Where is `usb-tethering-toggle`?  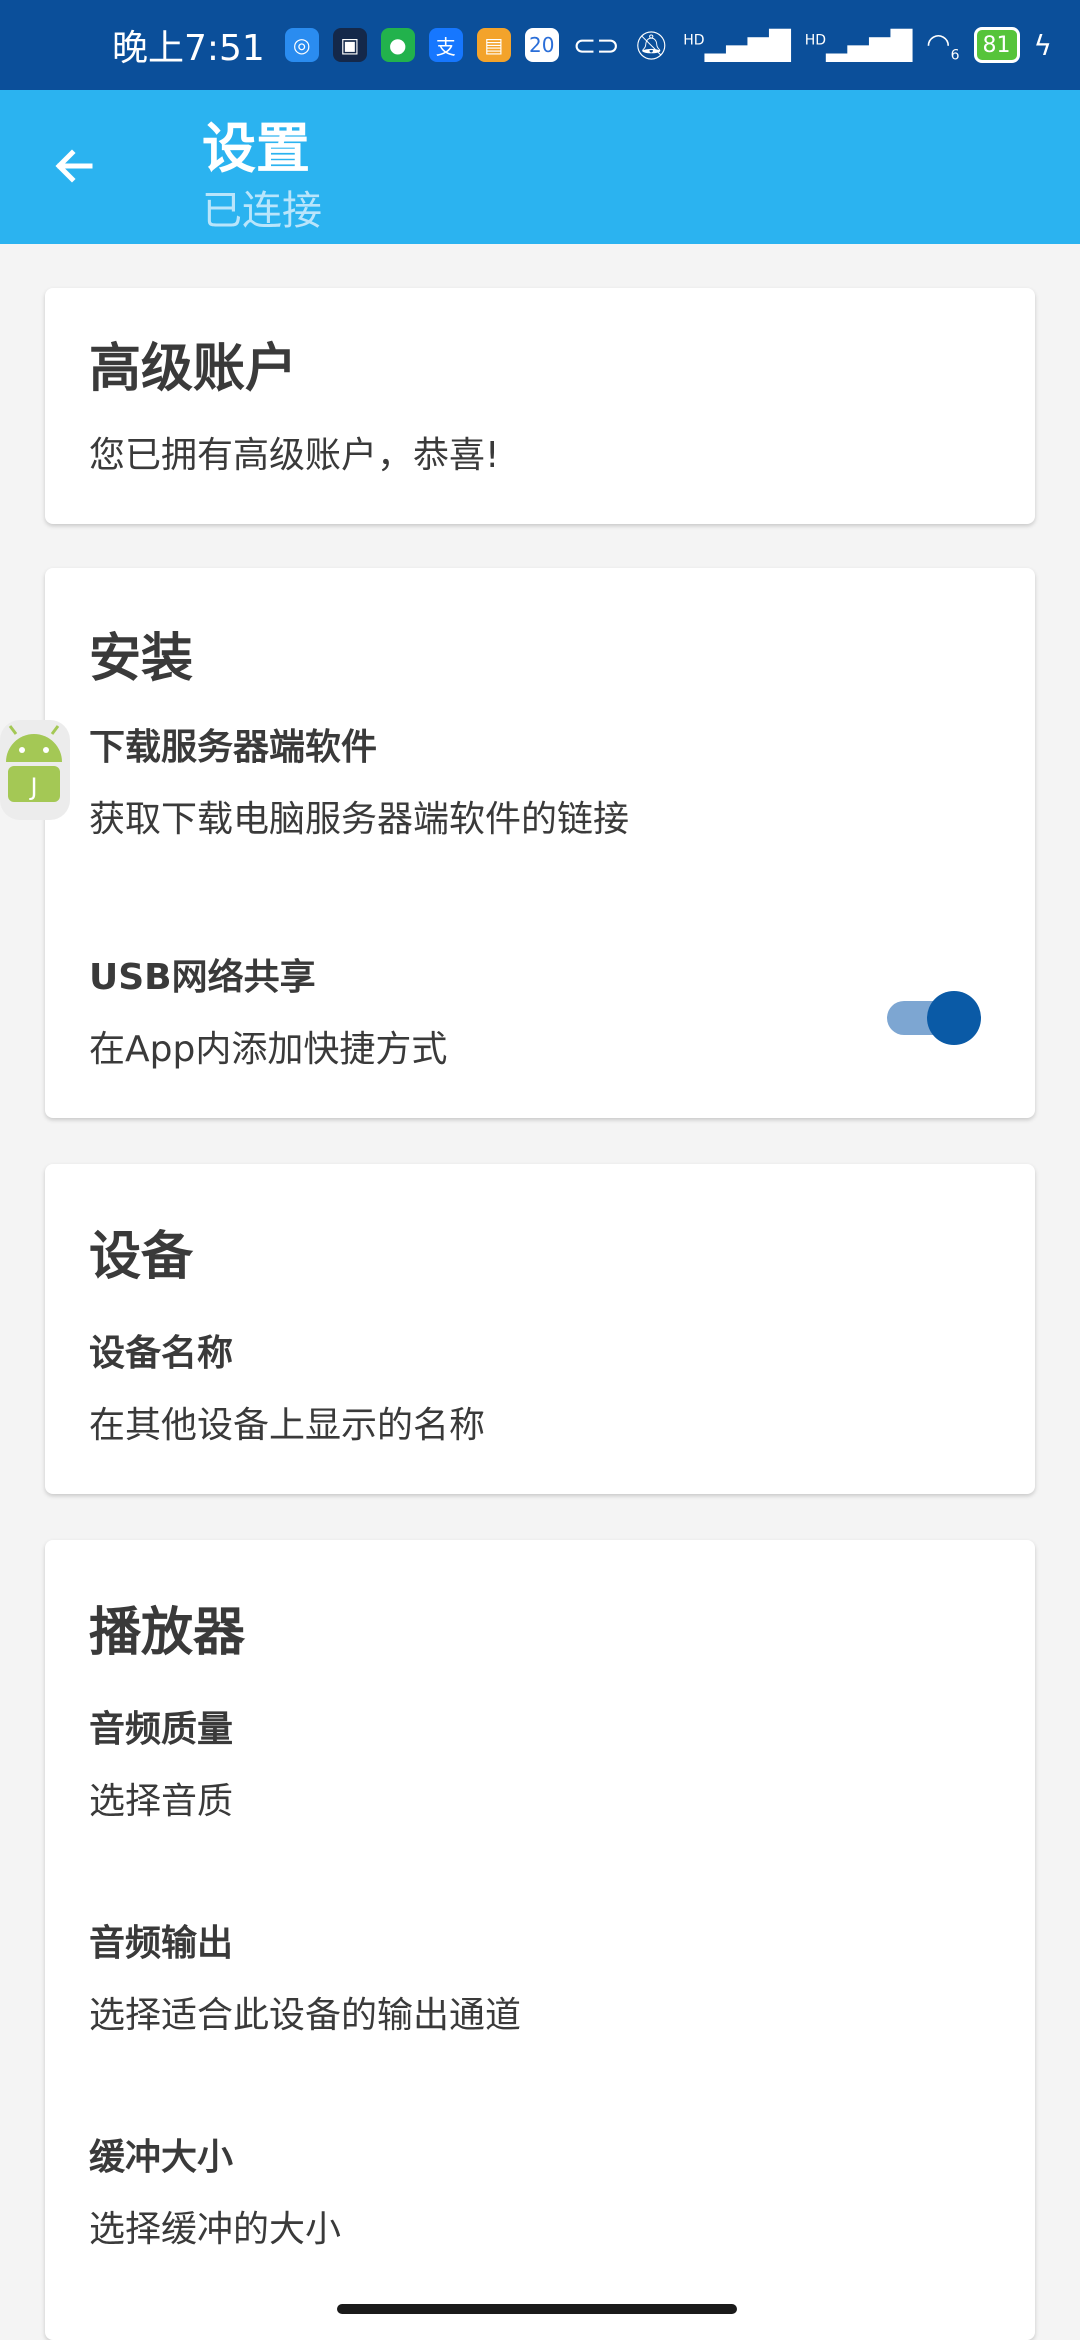 usb-tethering-toggle is located at coordinates (930, 1014).